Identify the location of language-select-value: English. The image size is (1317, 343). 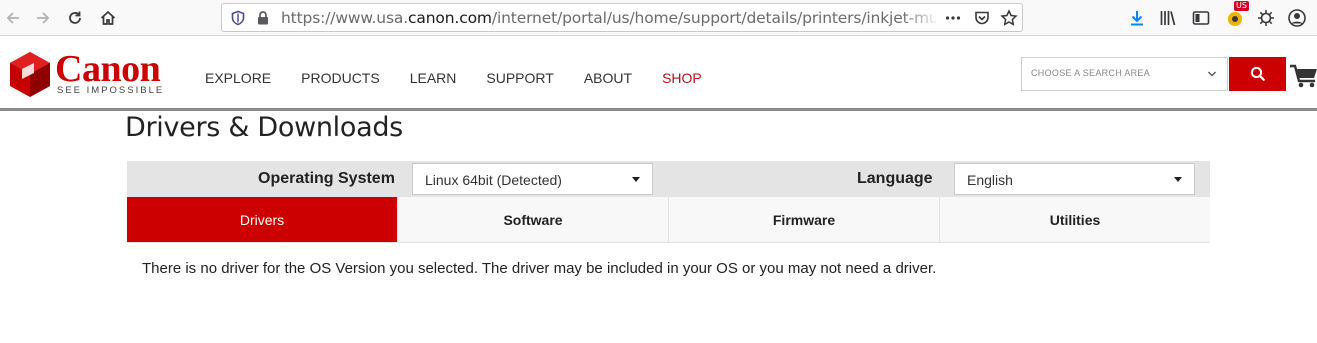
(990, 180).